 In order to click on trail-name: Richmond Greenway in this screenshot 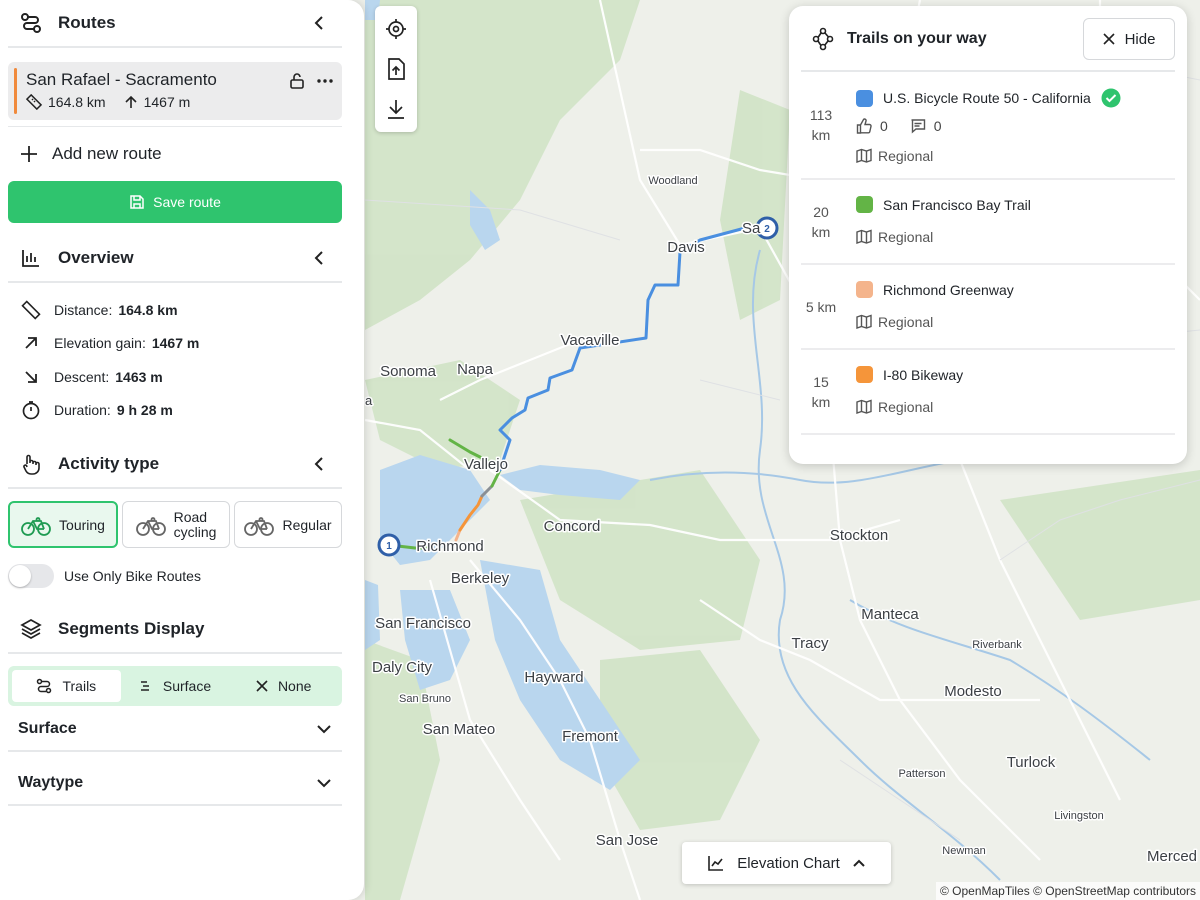, I will do `click(948, 289)`.